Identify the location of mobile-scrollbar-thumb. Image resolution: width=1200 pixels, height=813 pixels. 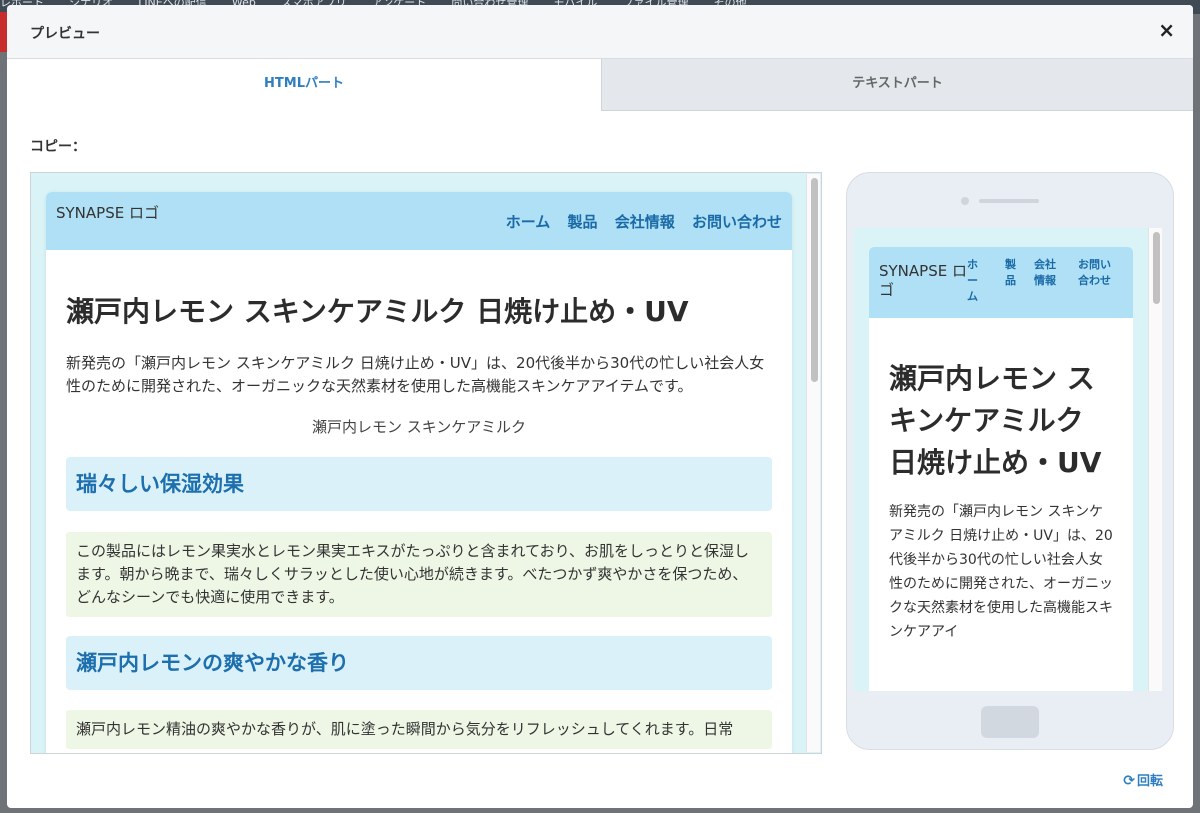
(1156, 268).